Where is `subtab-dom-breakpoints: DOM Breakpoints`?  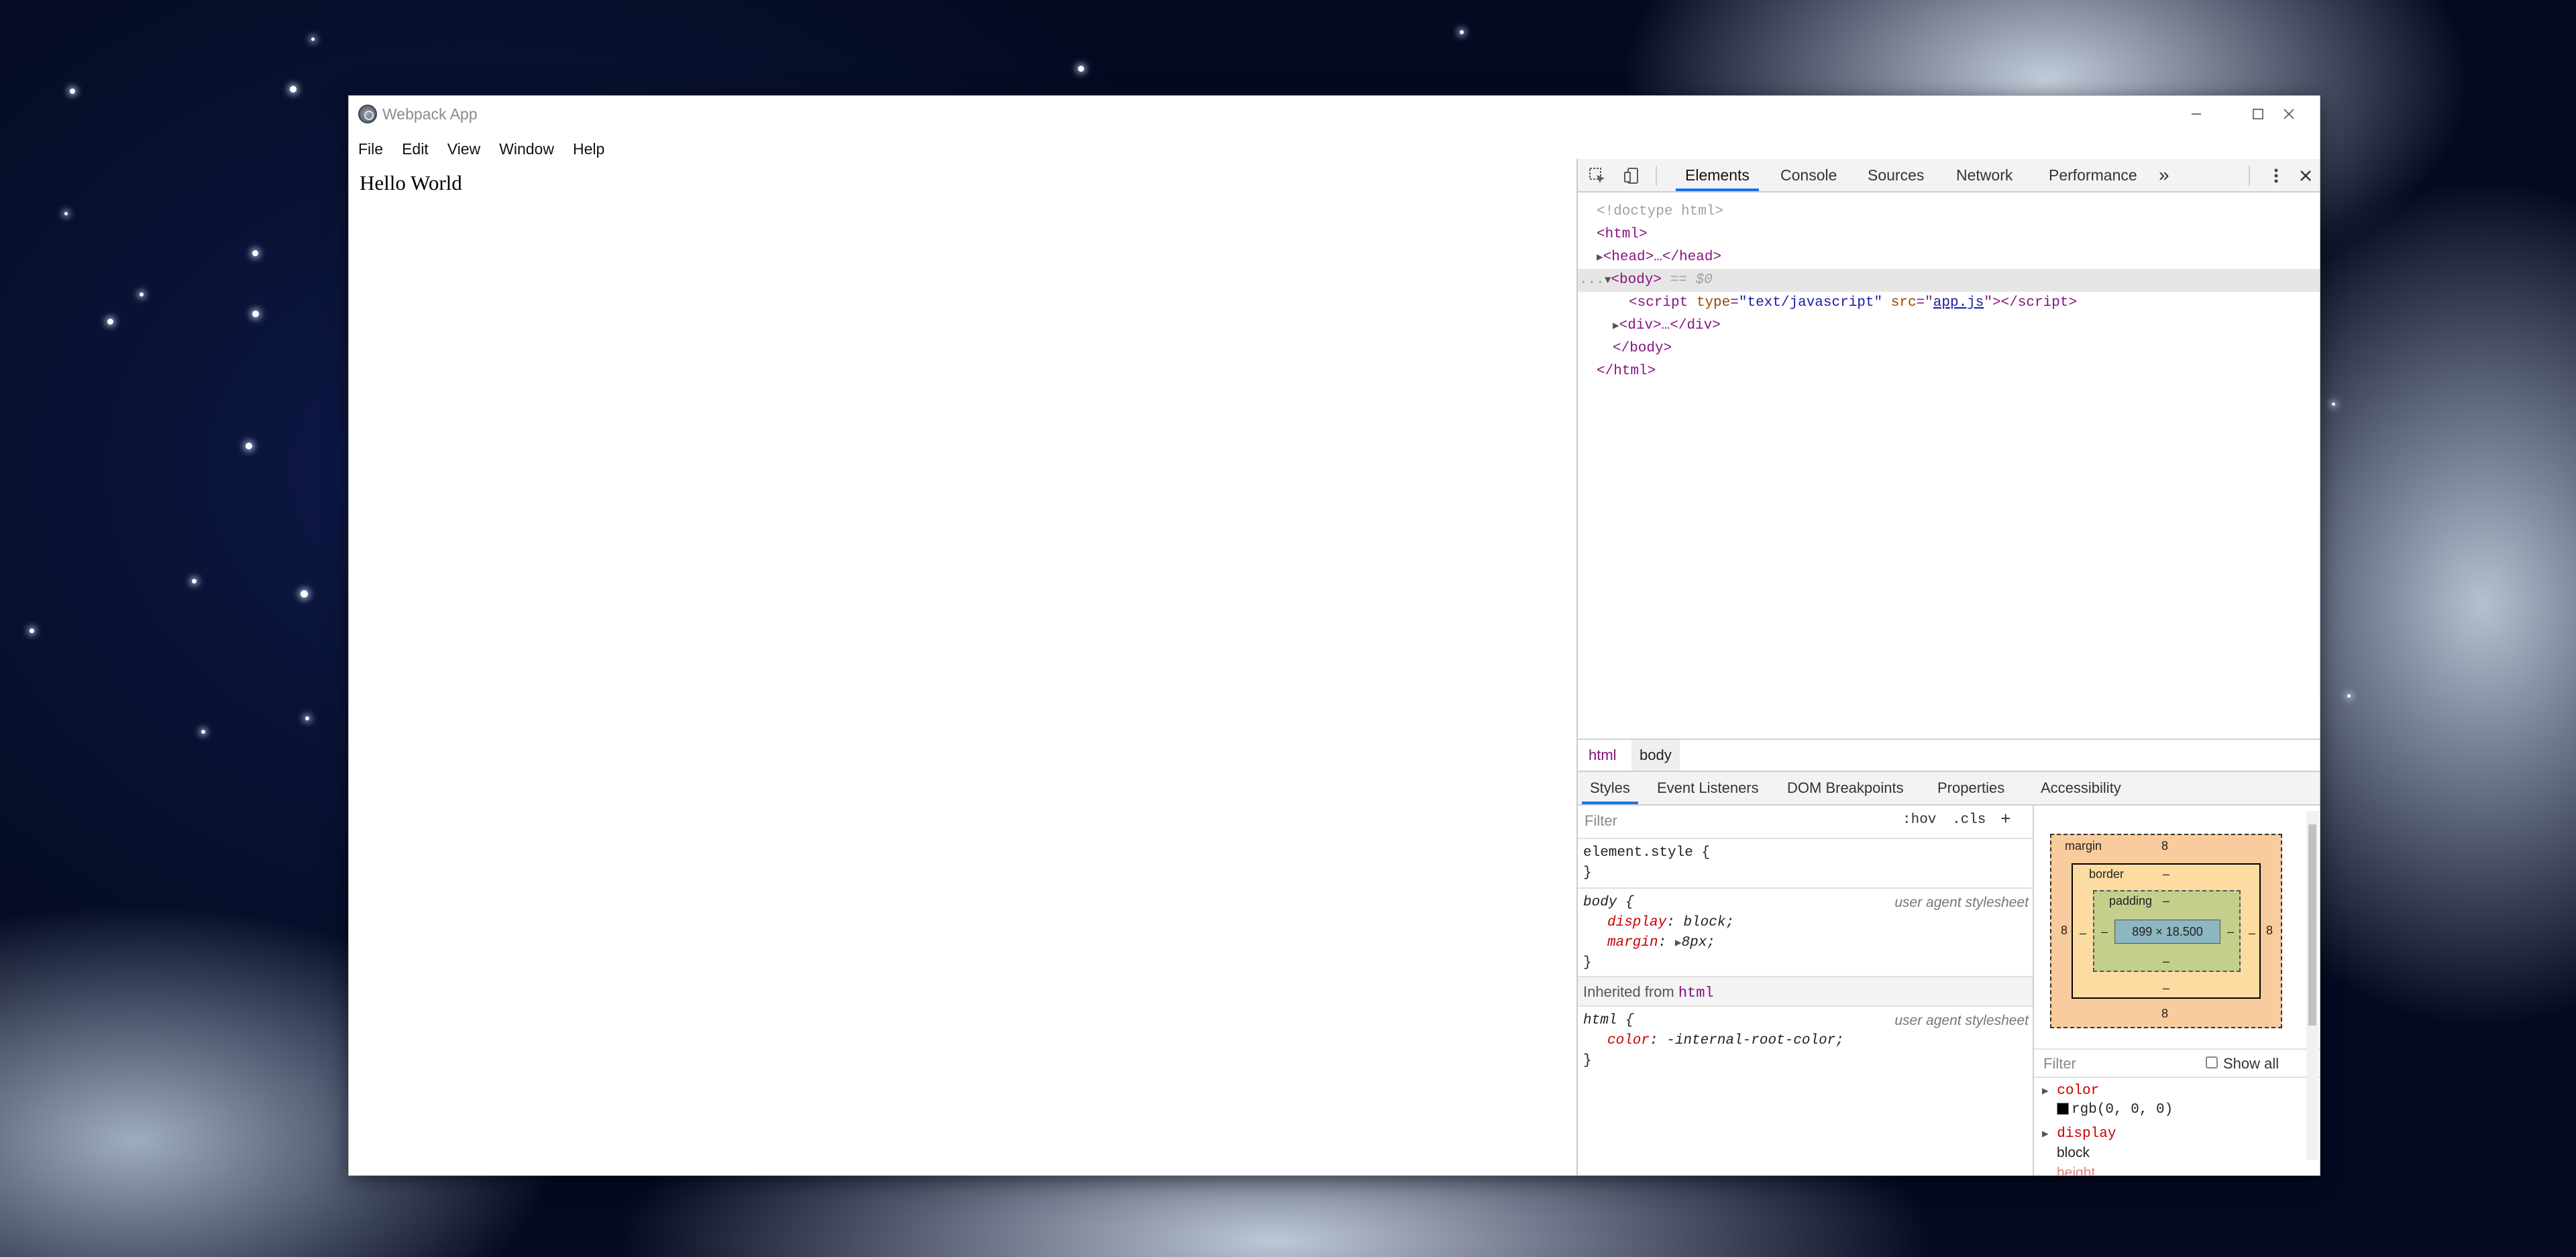 subtab-dom-breakpoints: DOM Breakpoints is located at coordinates (1845, 788).